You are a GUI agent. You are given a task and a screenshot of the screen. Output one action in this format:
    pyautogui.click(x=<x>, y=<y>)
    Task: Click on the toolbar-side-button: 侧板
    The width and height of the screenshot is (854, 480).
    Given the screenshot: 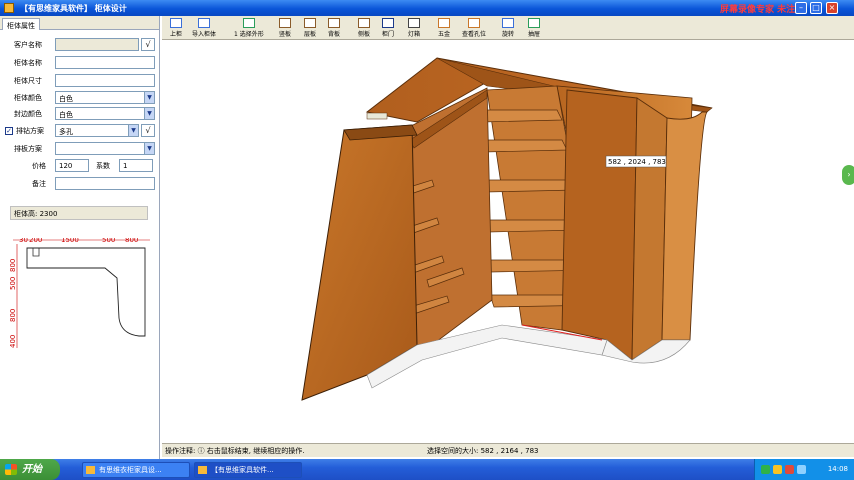 What is the action you would take?
    pyautogui.click(x=364, y=29)
    